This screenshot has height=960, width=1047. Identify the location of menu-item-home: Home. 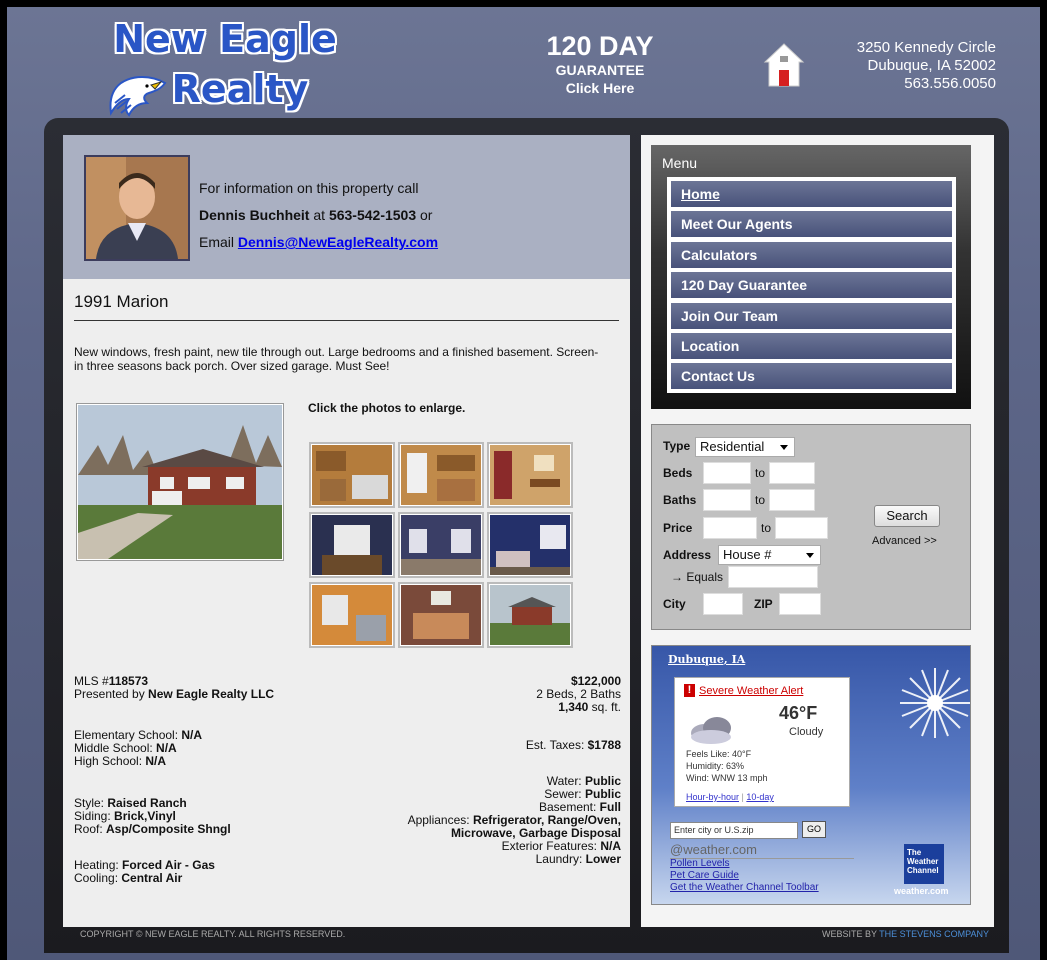
(811, 194).